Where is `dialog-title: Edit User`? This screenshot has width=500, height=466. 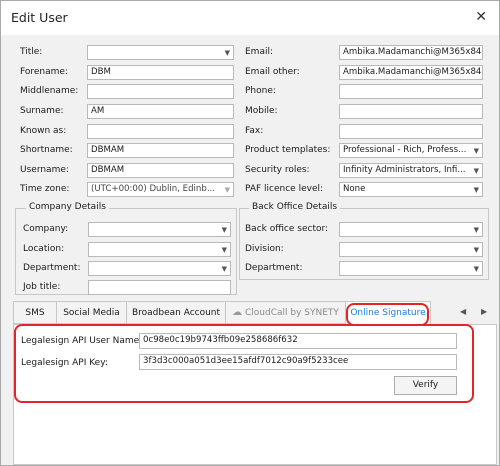 dialog-title: Edit User is located at coordinates (39, 17).